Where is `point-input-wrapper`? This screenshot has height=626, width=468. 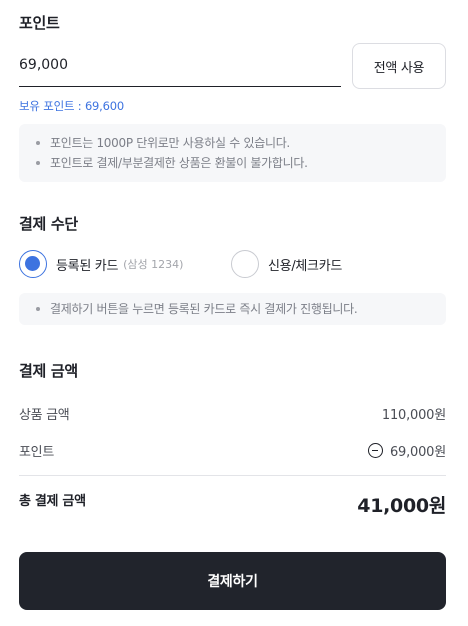 point-input-wrapper is located at coordinates (180, 66).